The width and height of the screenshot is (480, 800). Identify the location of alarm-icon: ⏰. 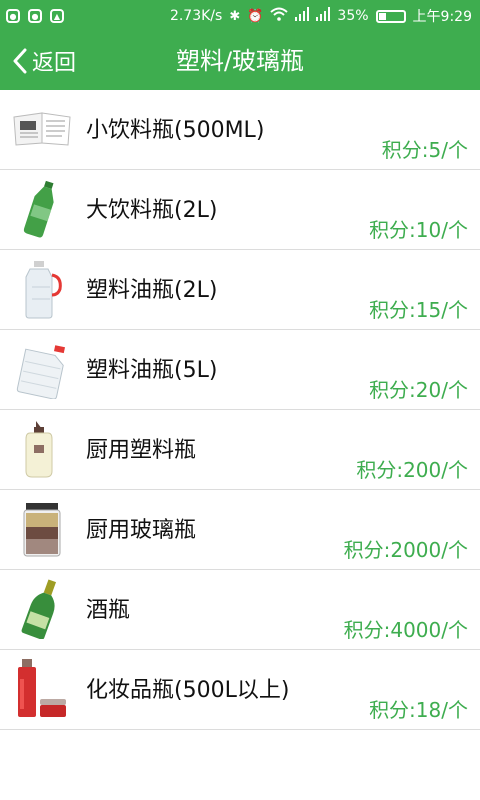
(255, 16).